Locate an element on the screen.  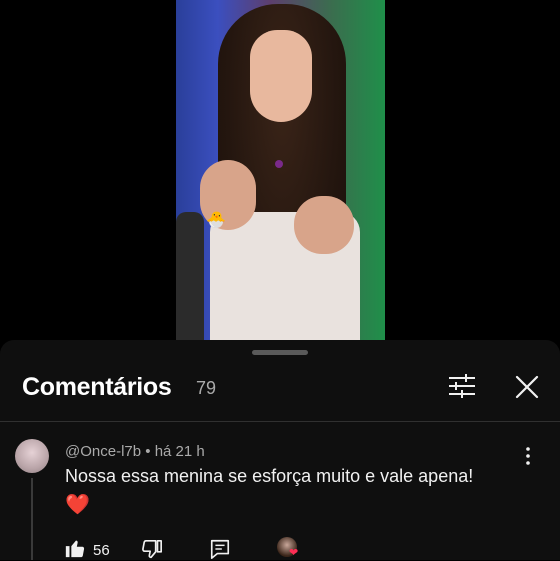
sort-filter-button is located at coordinates (462, 386).